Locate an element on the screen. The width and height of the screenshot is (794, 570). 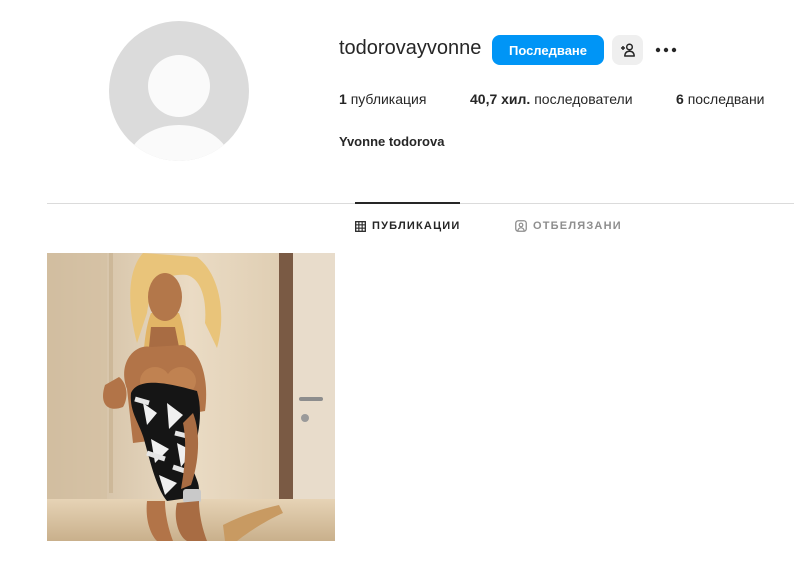
tagged-icon is located at coordinates (521, 226).